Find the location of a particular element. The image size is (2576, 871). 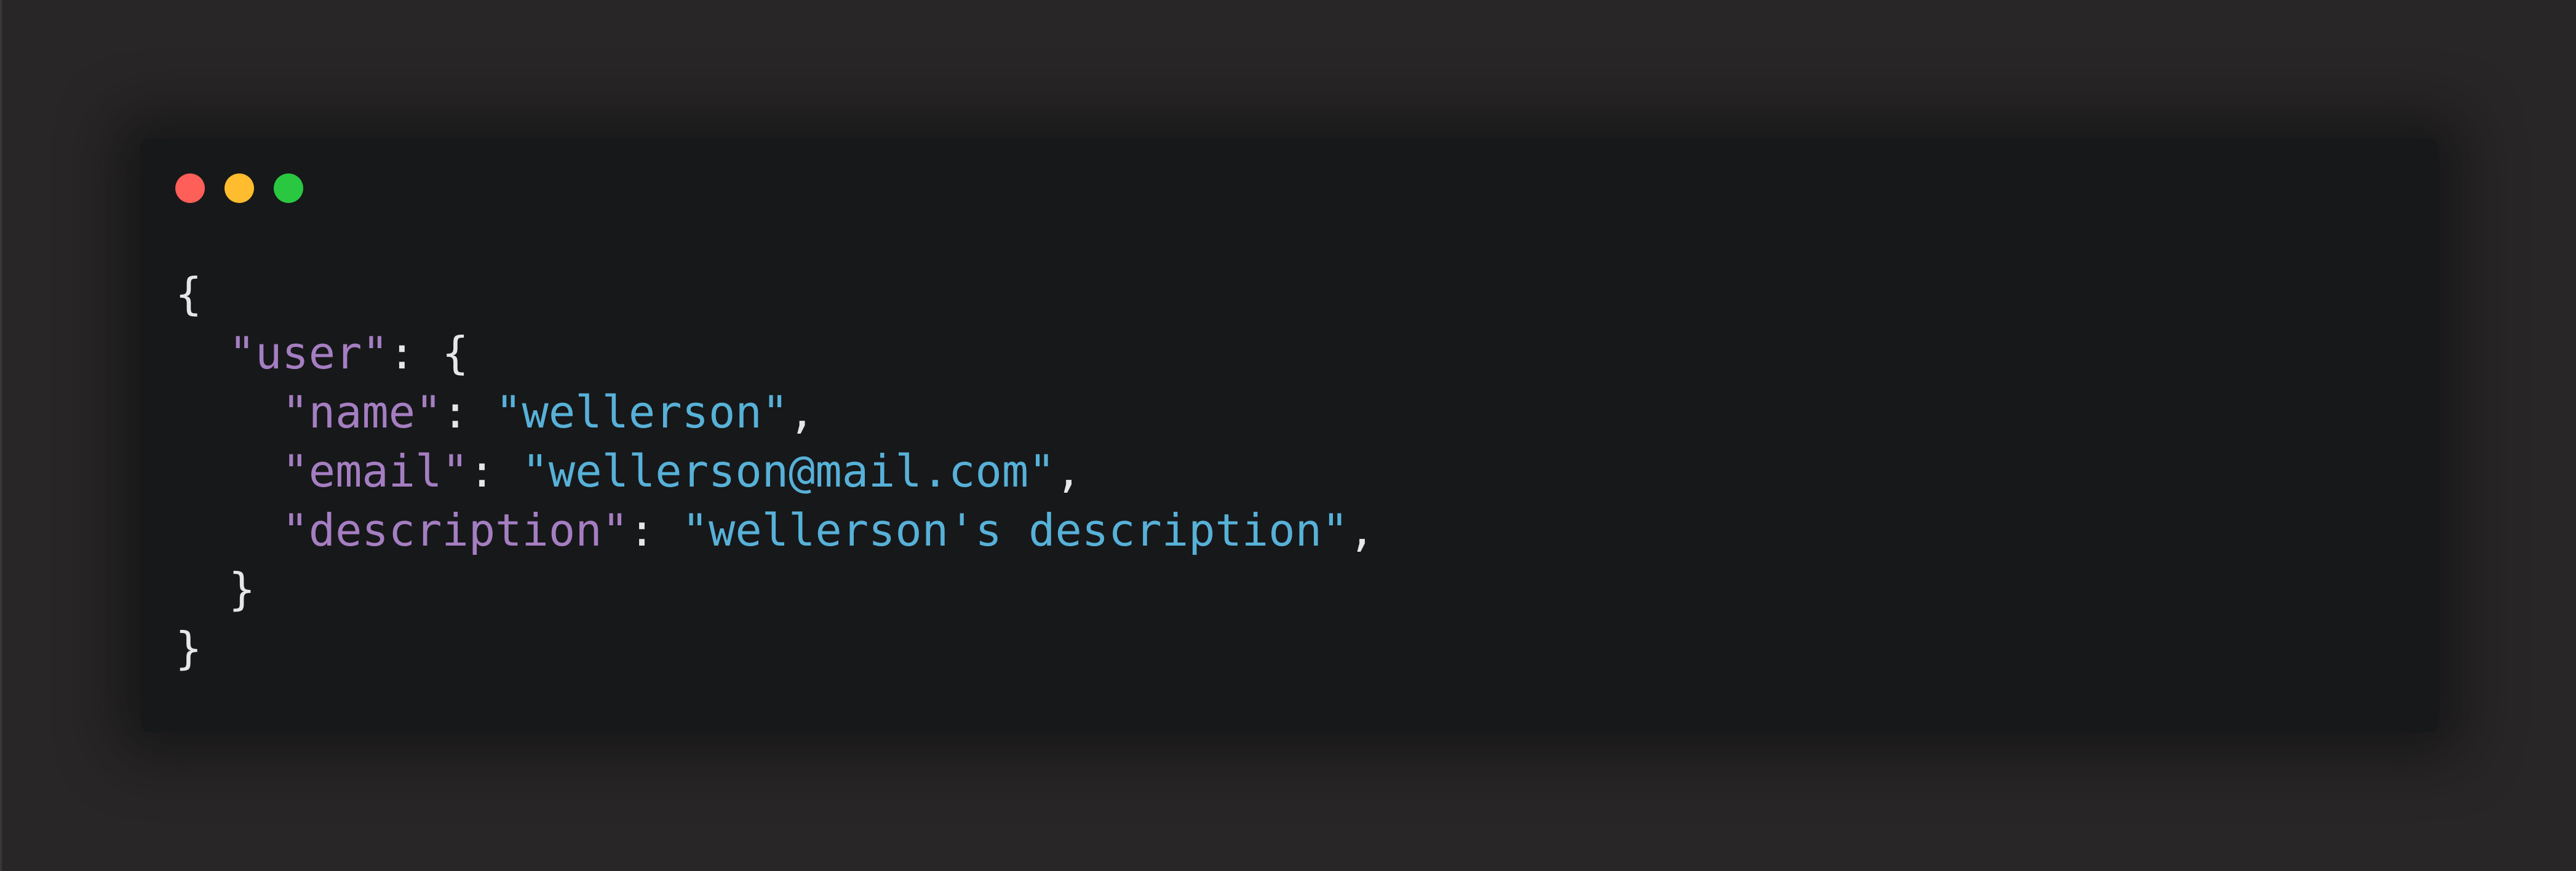

code-line-4: "email": "wellerson@mail.com", is located at coordinates (775, 471).